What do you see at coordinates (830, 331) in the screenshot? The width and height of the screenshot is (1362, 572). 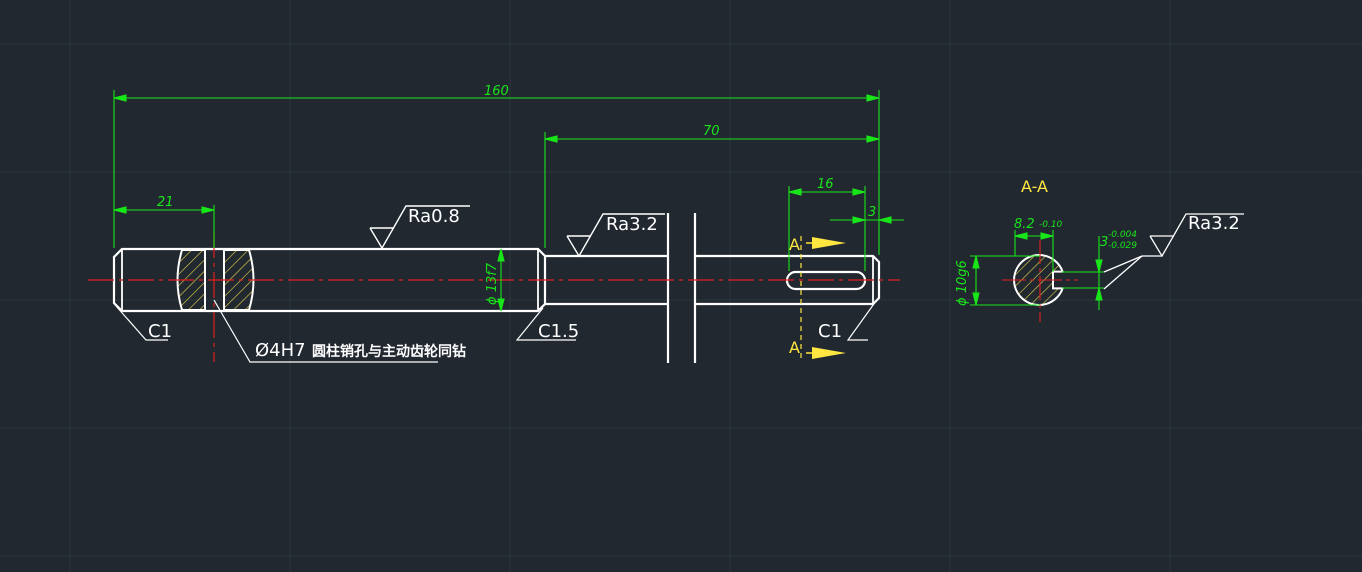 I see `chamfer-right-label: C1` at bounding box center [830, 331].